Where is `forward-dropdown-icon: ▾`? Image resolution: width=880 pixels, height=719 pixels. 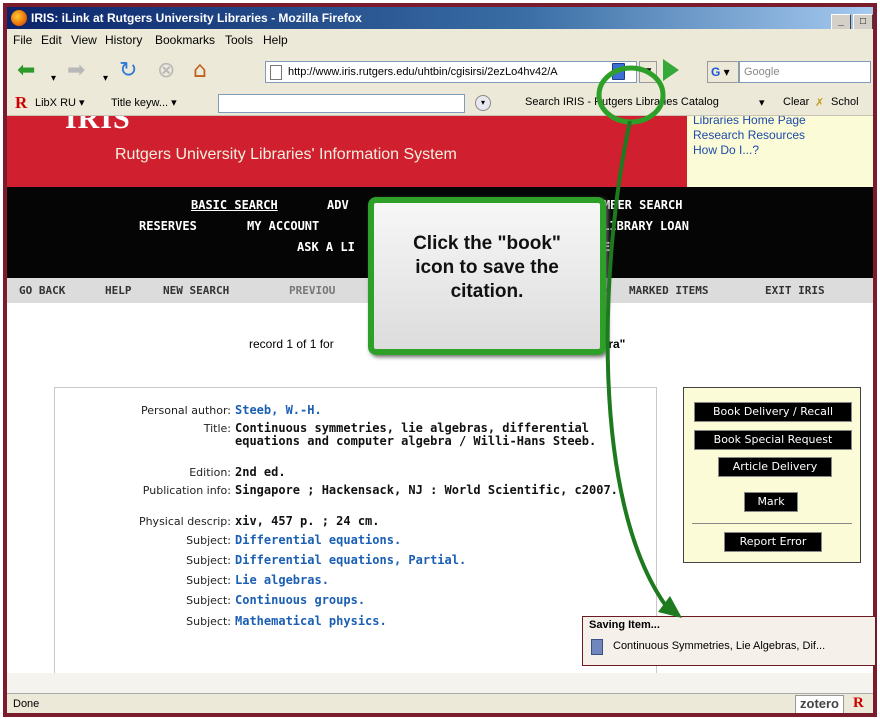 forward-dropdown-icon: ▾ is located at coordinates (105, 79).